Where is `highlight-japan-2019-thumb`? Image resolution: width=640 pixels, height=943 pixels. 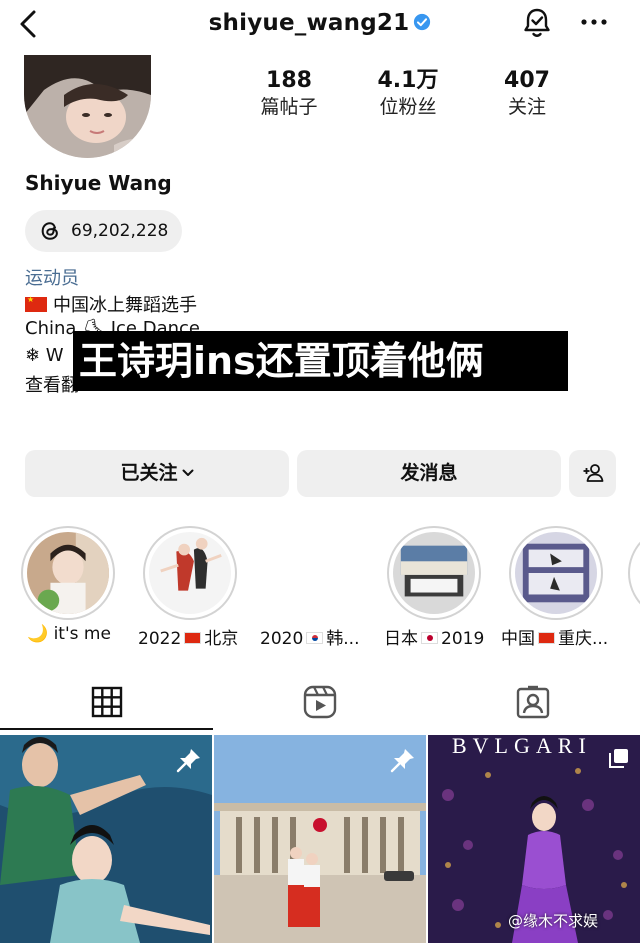 highlight-japan-2019-thumb is located at coordinates (434, 573).